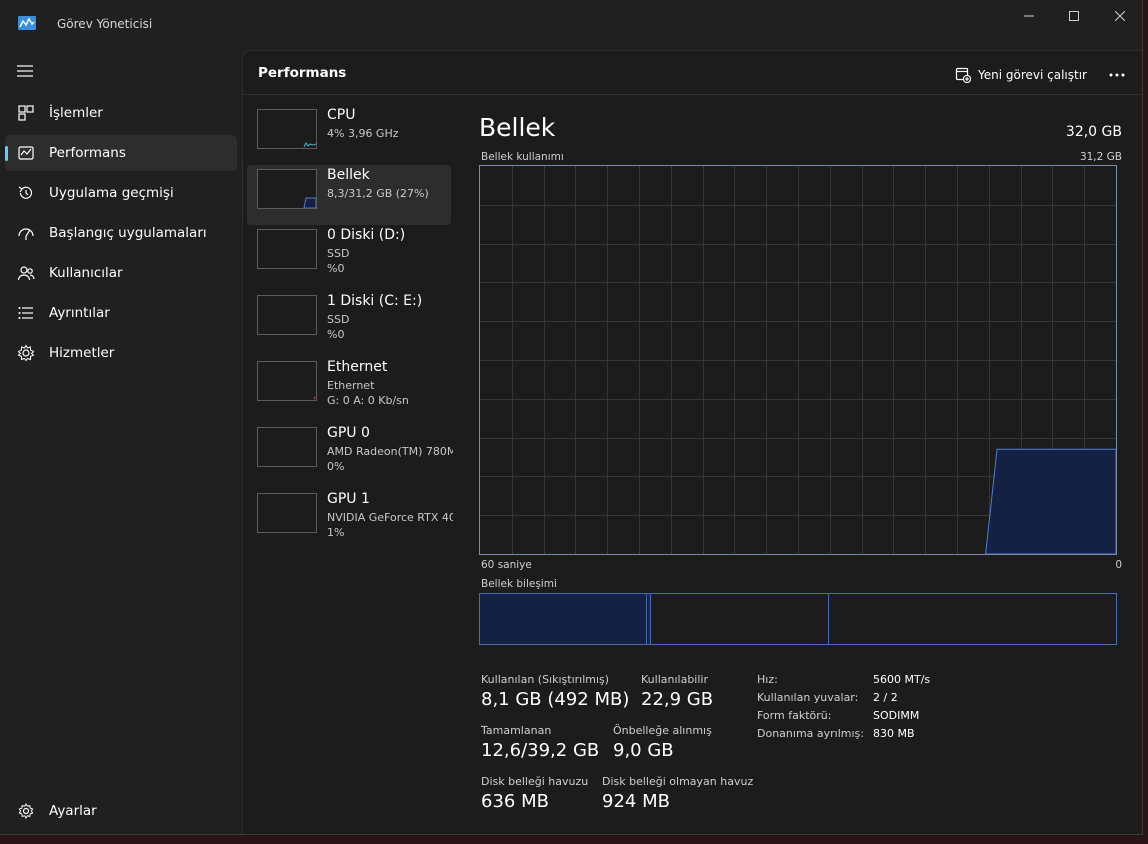 This screenshot has width=1148, height=844. Describe the element at coordinates (894, 733) in the screenshot. I see `hardware-reserved-value: 830 MB` at that location.